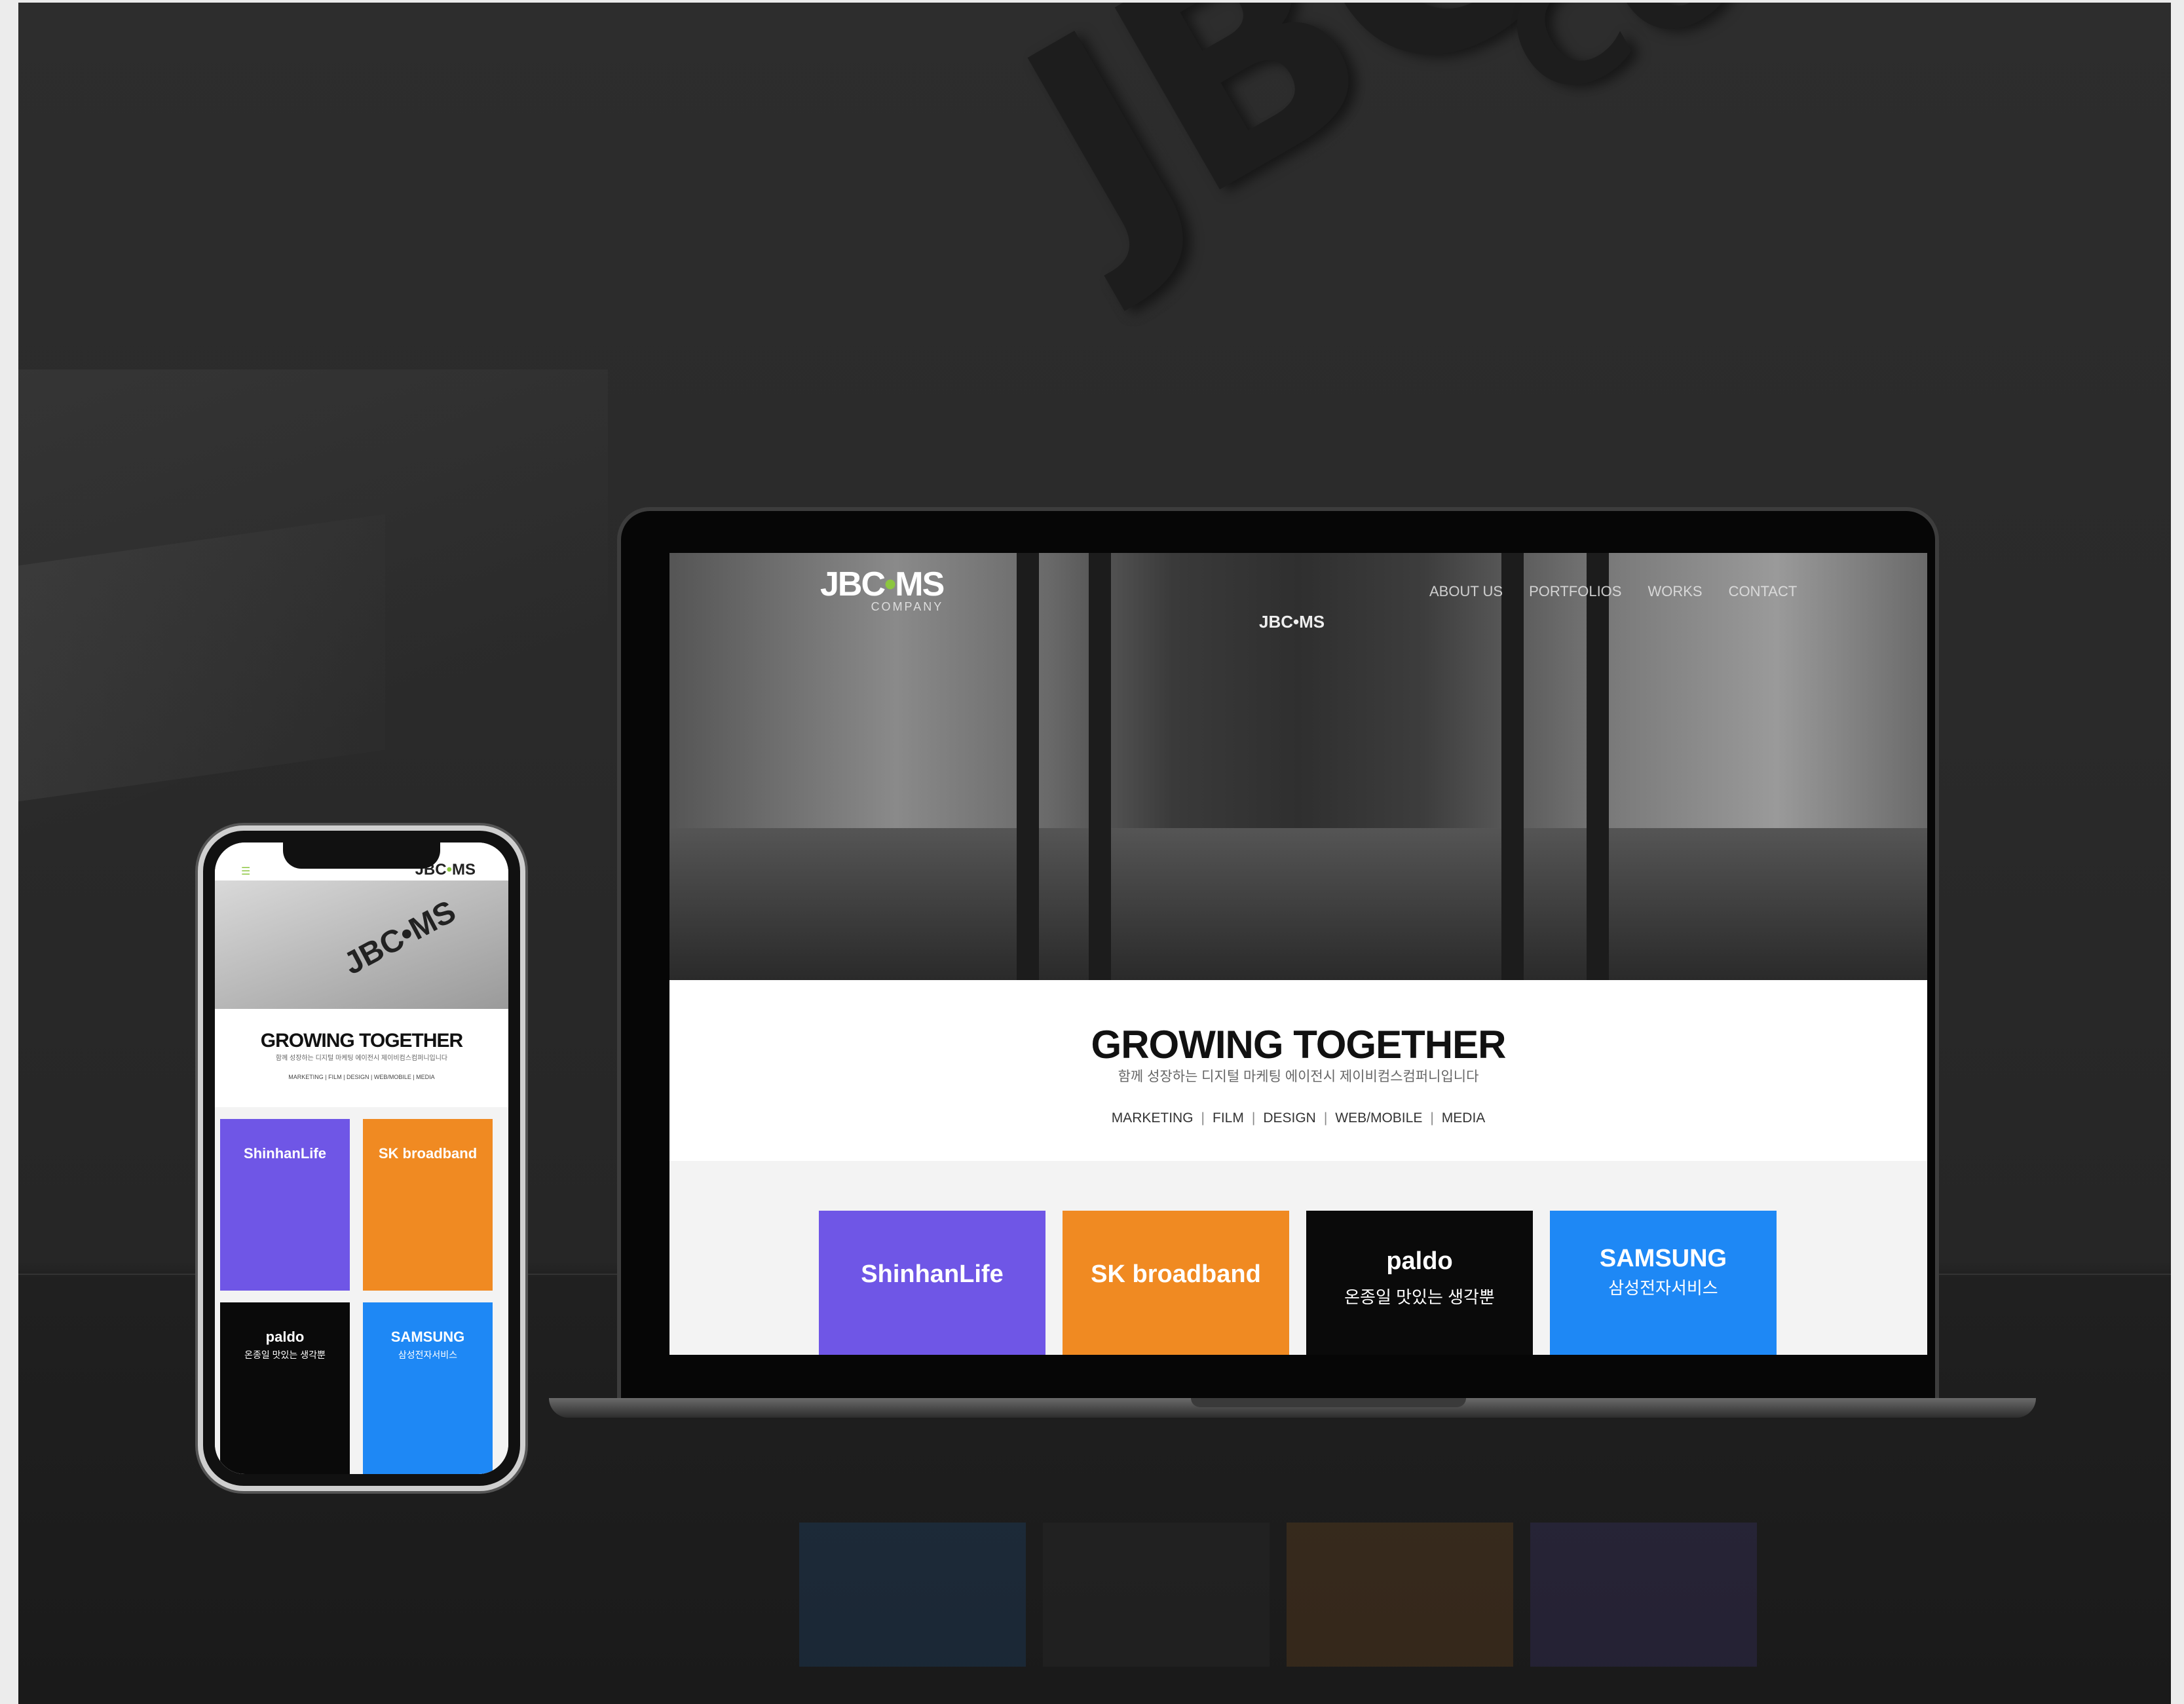 The width and height of the screenshot is (2184, 1704). What do you see at coordinates (1298, 904) in the screenshot?
I see `hero-floor` at bounding box center [1298, 904].